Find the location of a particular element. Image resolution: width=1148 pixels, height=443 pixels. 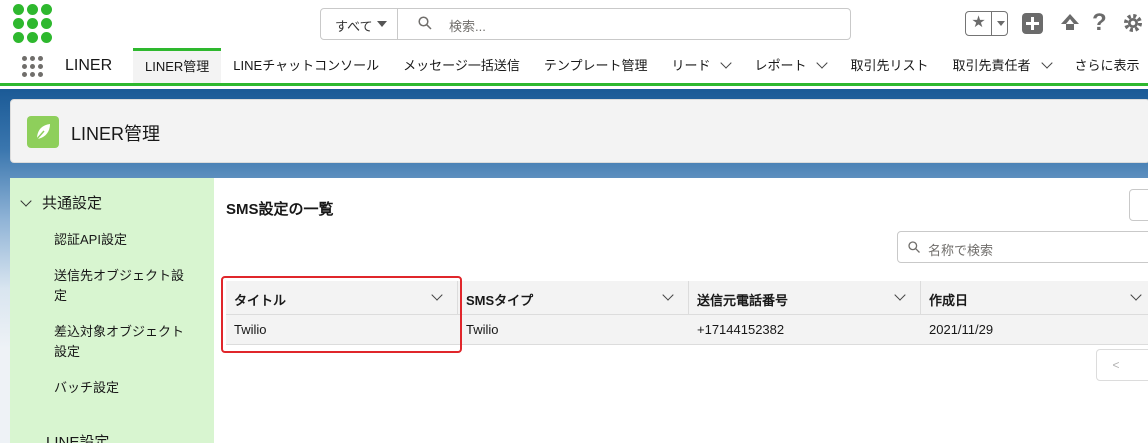

sidebar-section-common: 共通設定 is located at coordinates (61, 202).